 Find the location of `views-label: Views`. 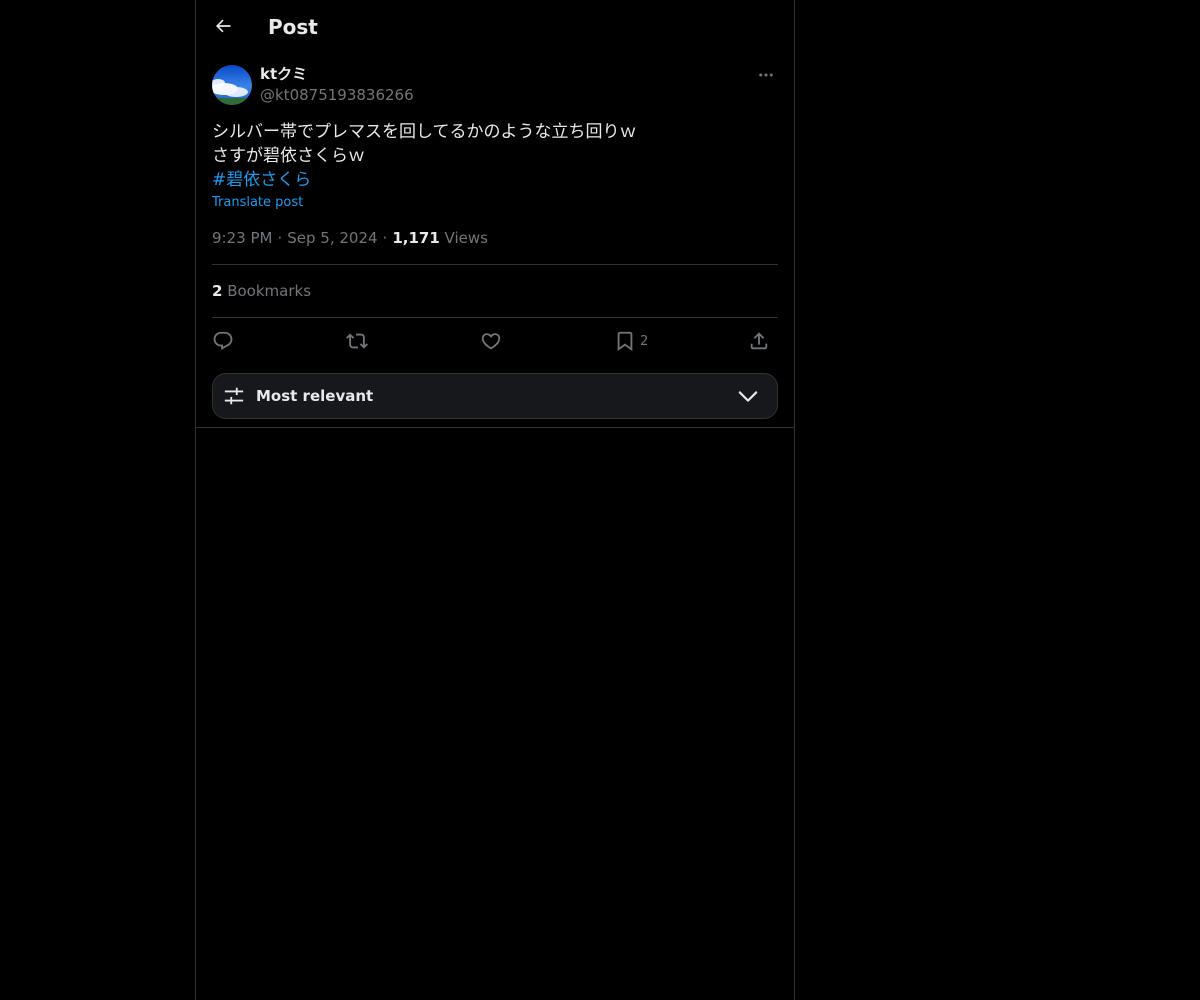

views-label: Views is located at coordinates (466, 238).